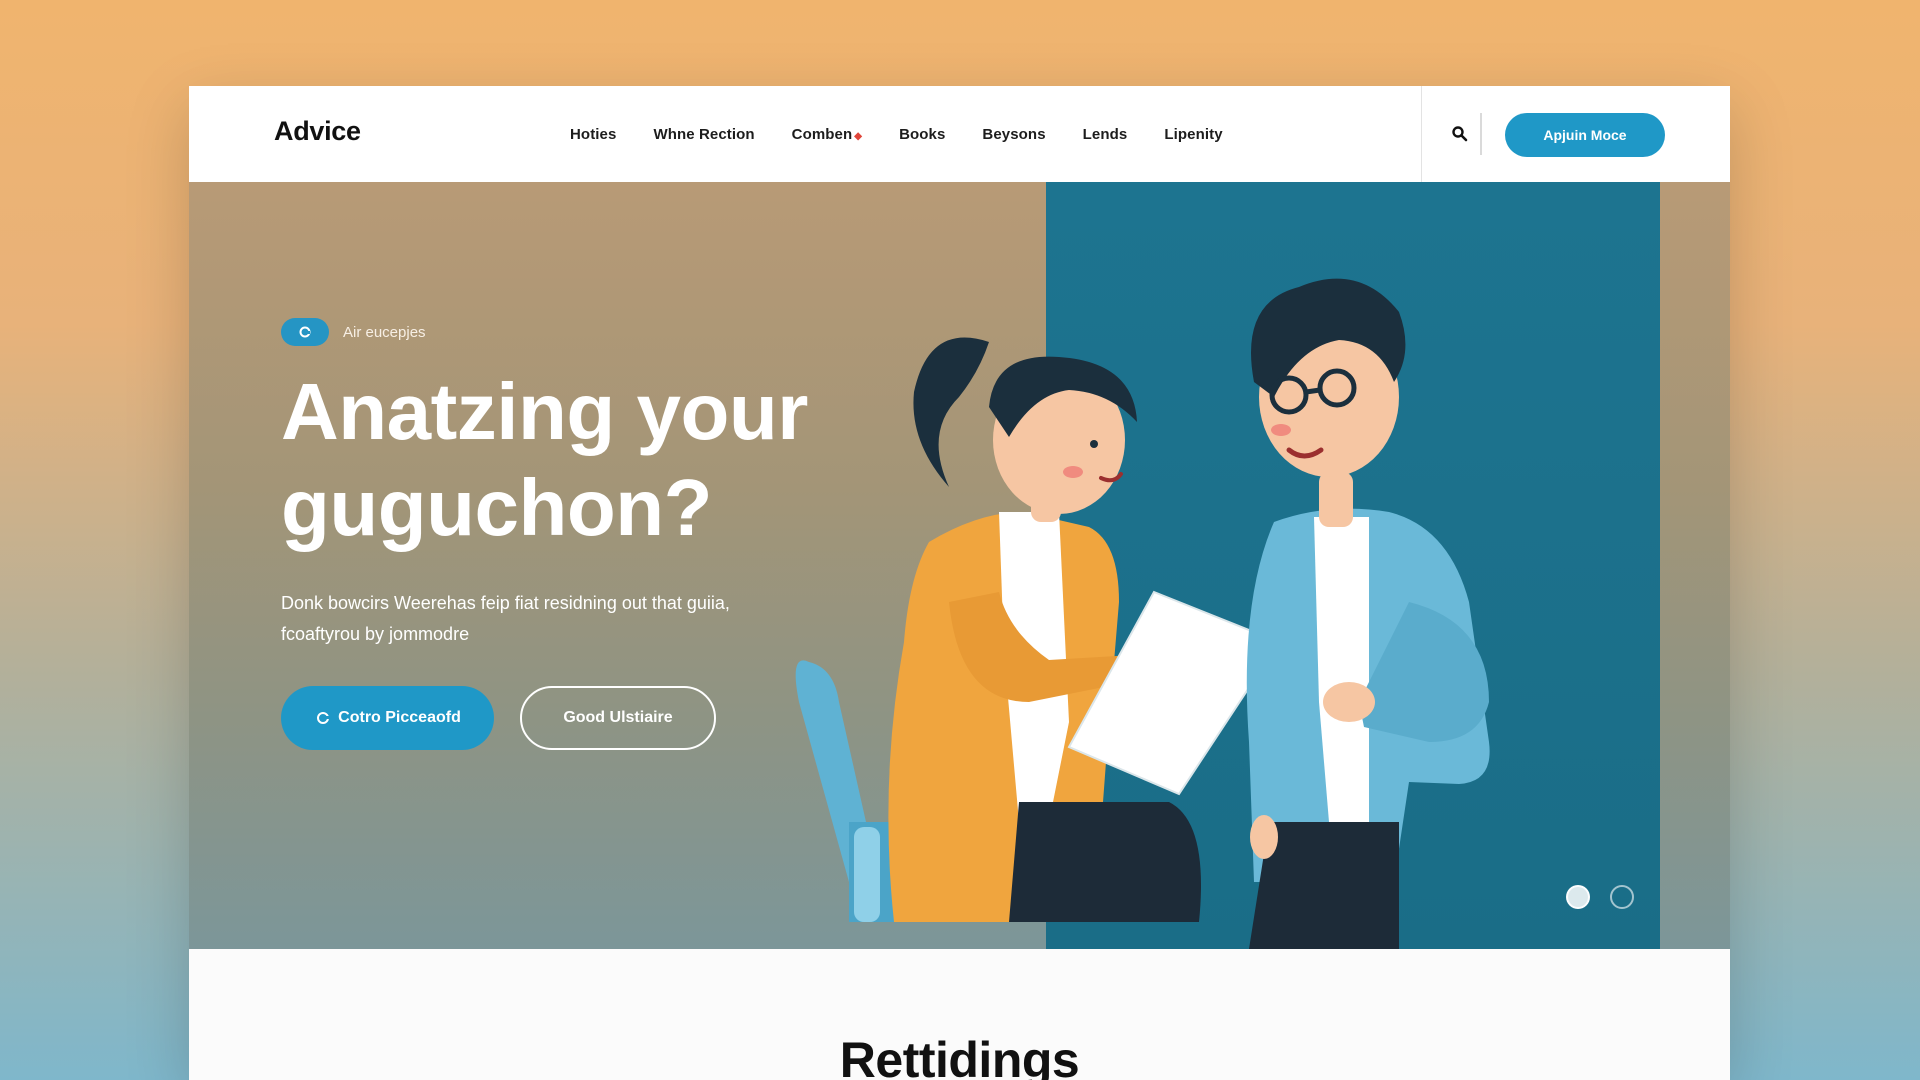  Describe the element at coordinates (1585, 135) in the screenshot. I see `header-cta-button: Apjuin Moce` at that location.